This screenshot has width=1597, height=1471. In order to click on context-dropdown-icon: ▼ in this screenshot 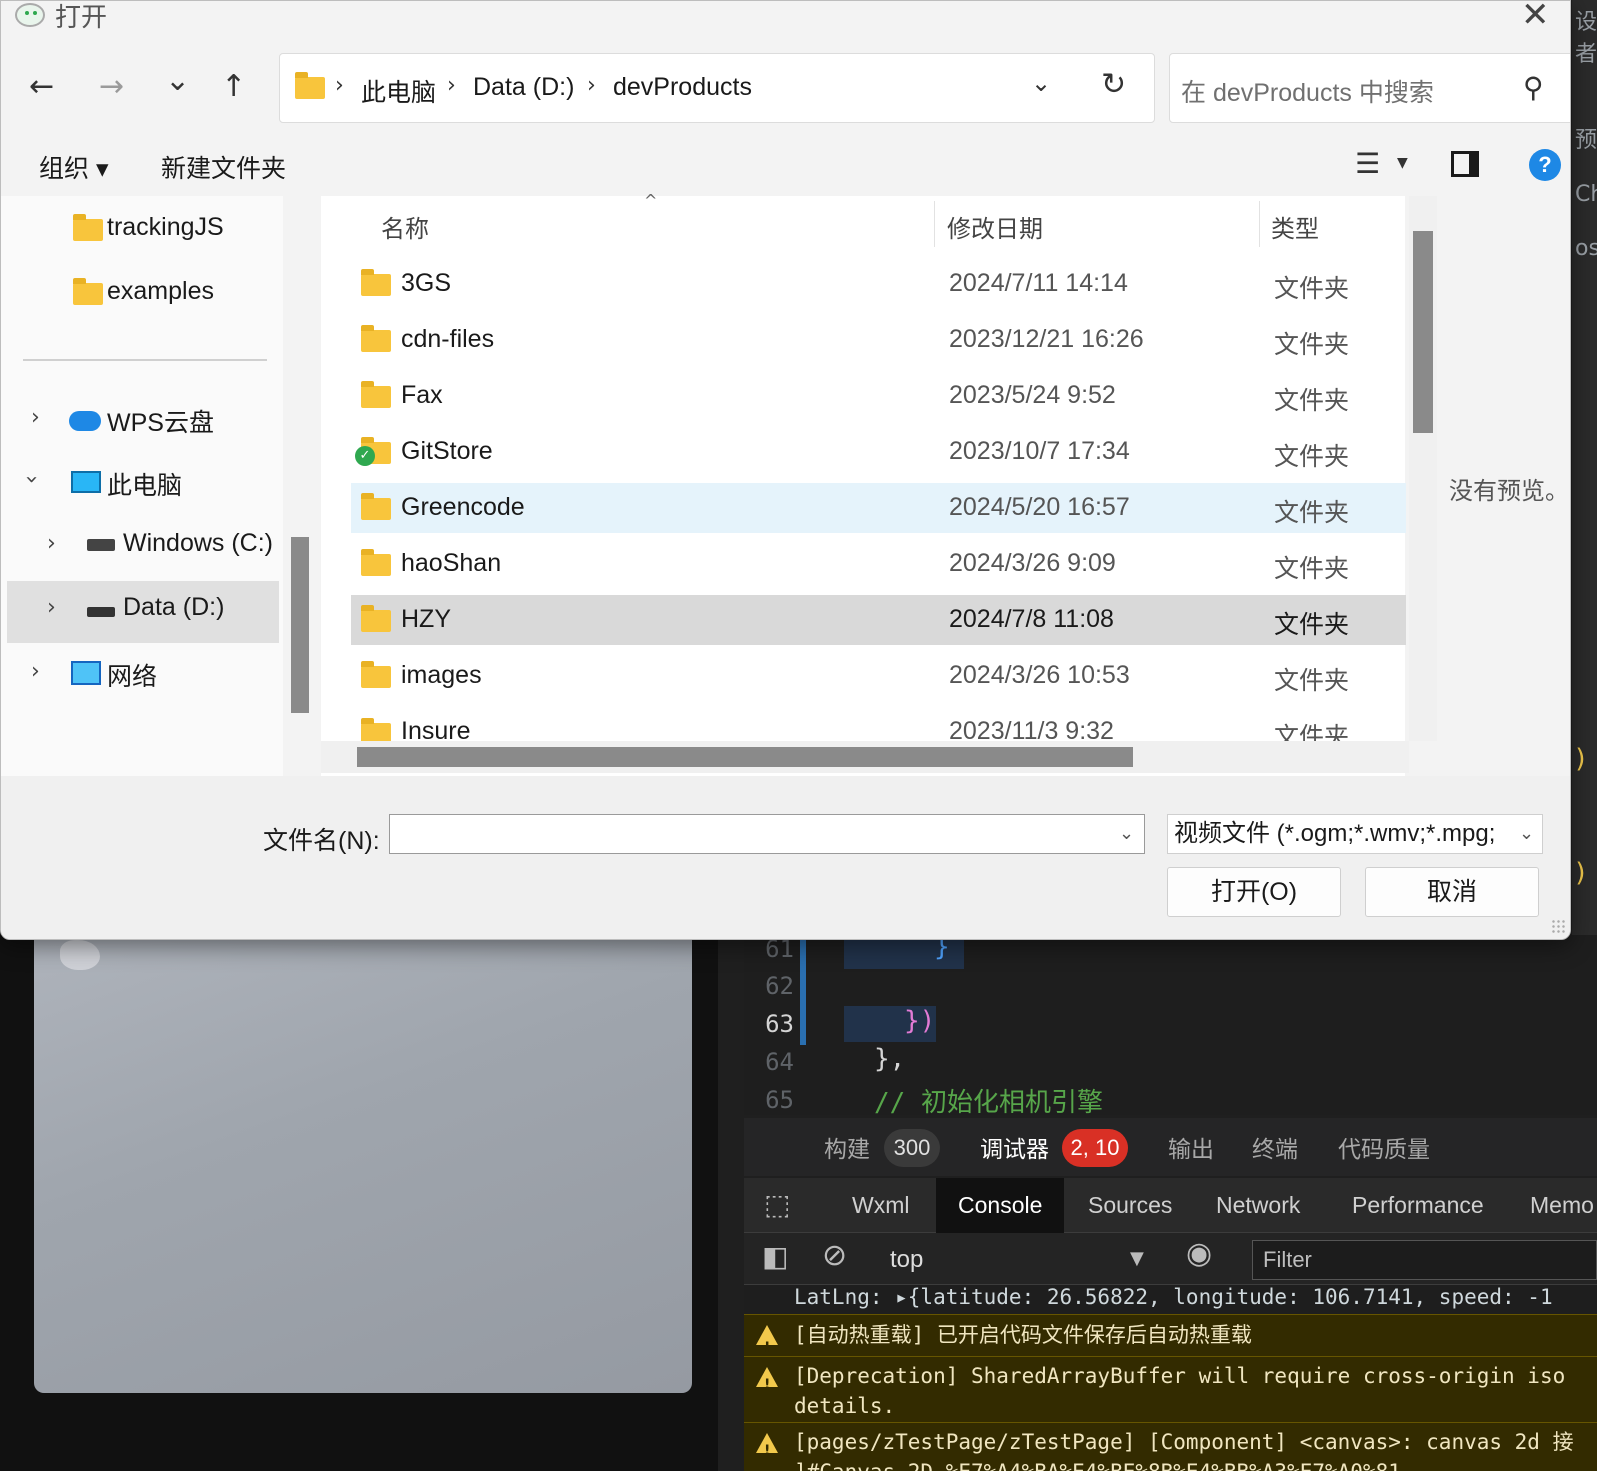, I will do `click(1137, 1258)`.